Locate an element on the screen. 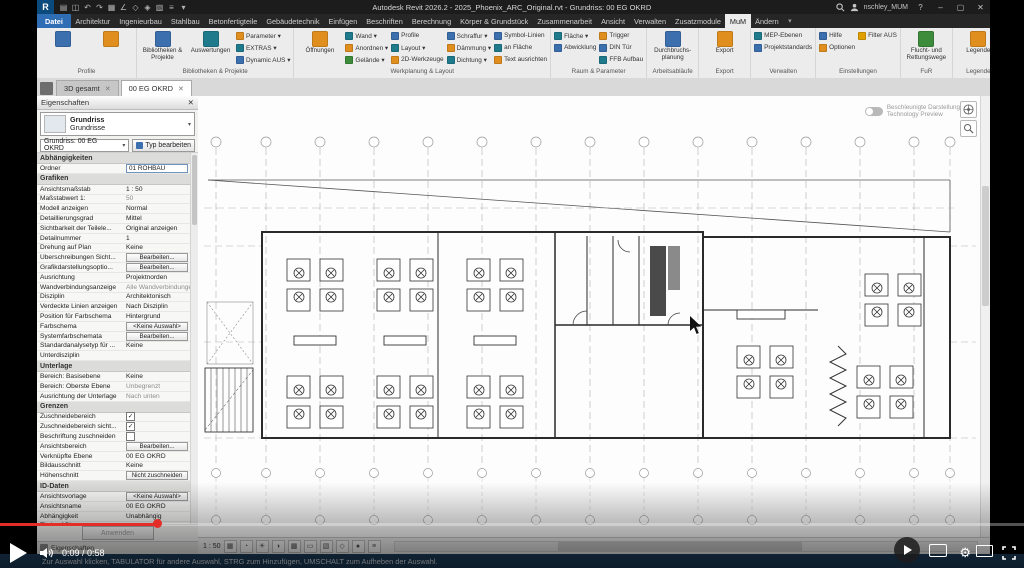 This screenshot has height=568, width=1024. ribbon-tab-ändern: Ändern is located at coordinates (767, 21).